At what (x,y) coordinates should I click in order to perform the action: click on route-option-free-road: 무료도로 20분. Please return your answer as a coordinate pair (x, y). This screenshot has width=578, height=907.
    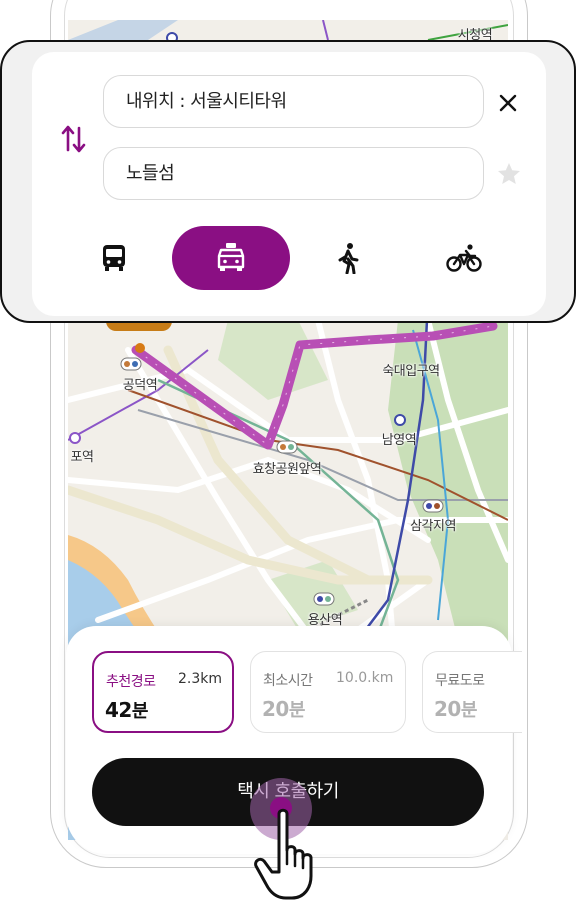
    Looking at the image, I should click on (472, 692).